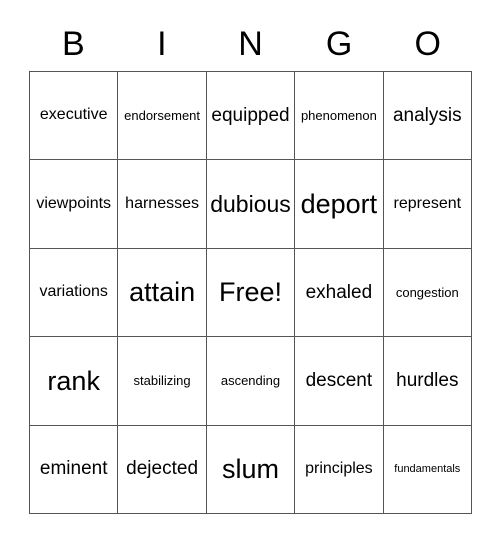 Image resolution: width=500 pixels, height=544 pixels. I want to click on bingo-header-letter-i: I, so click(162, 44).